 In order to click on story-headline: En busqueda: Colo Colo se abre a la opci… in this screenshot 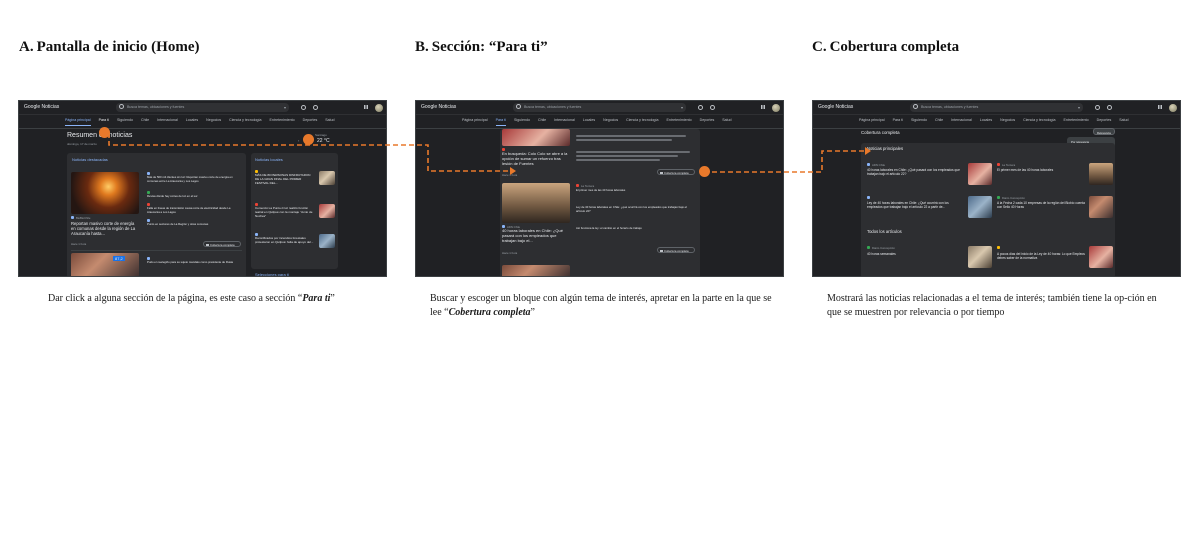, I will do `click(536, 158)`.